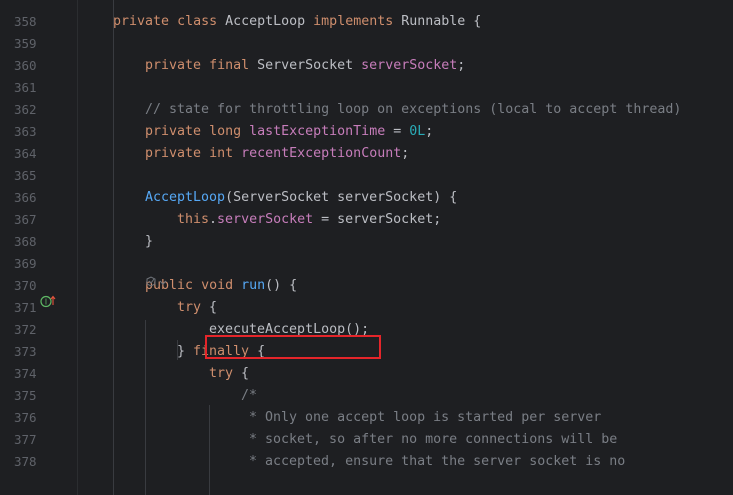 The width and height of the screenshot is (733, 495). What do you see at coordinates (377, 219) in the screenshot?
I see `code-token: = serverSocket;` at bounding box center [377, 219].